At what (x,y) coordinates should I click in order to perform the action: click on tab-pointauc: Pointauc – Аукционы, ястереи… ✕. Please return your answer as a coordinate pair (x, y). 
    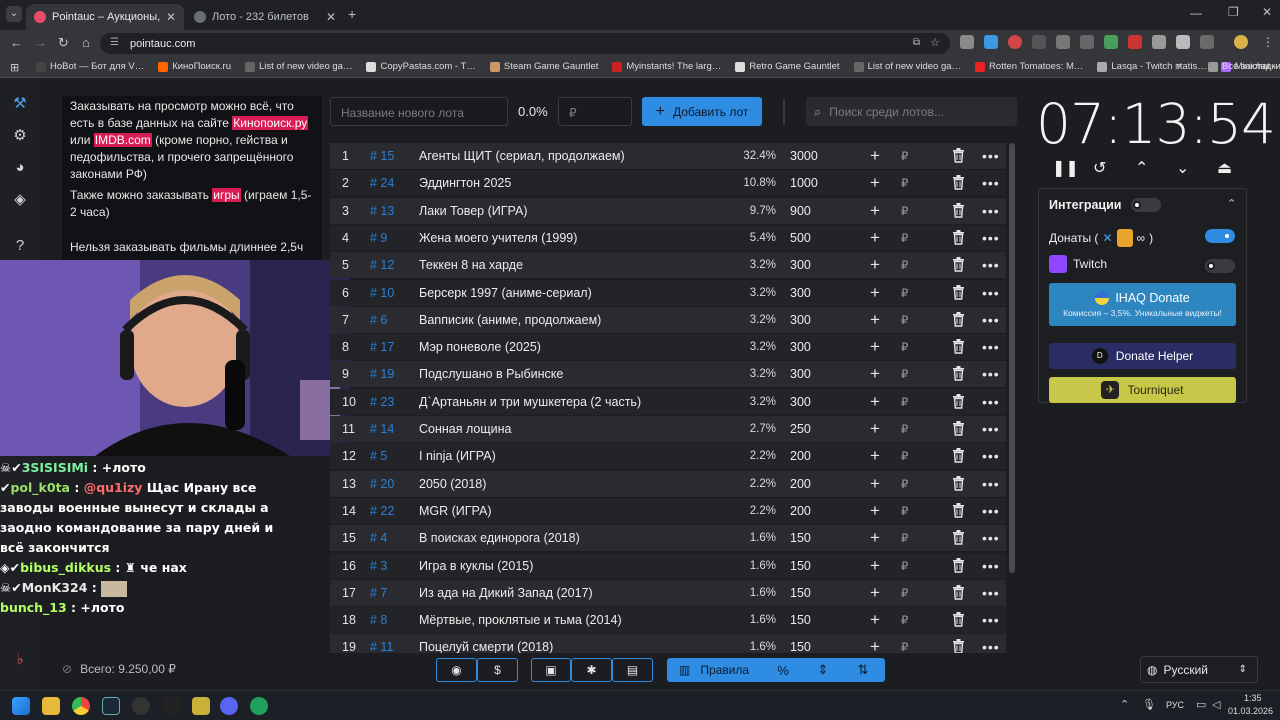
    Looking at the image, I should click on (105, 17).